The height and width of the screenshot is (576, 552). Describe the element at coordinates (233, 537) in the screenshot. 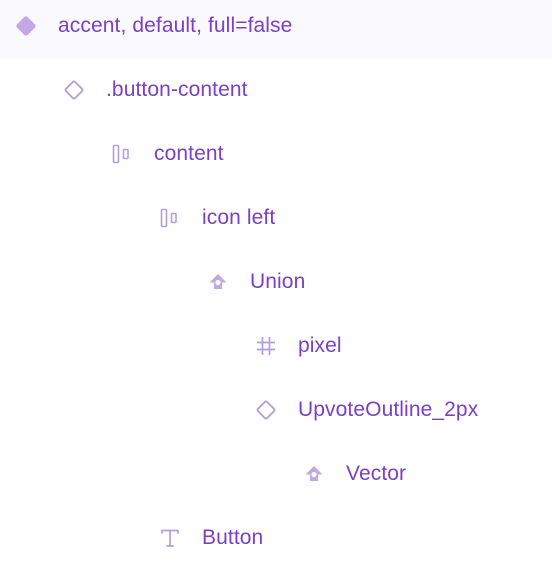

I see `layer-label: Button` at that location.